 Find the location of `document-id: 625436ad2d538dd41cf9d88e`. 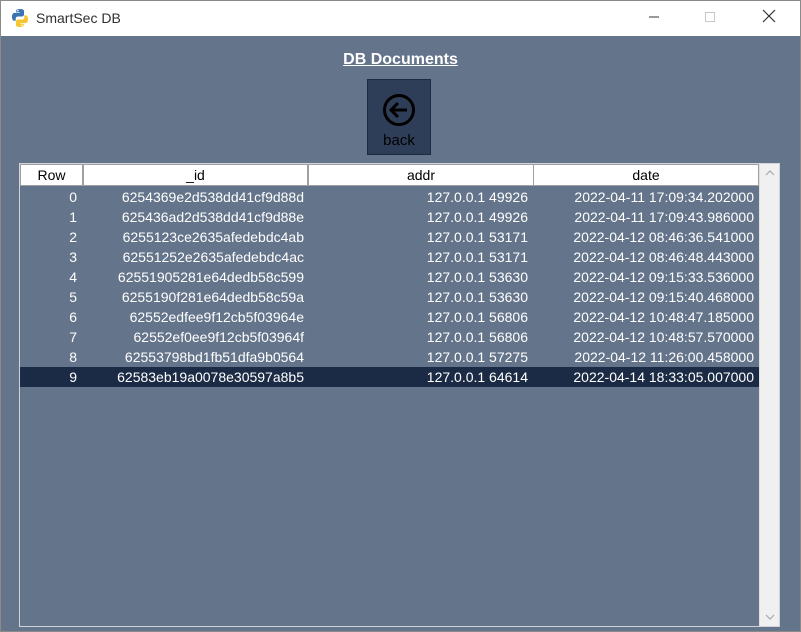

document-id: 625436ad2d538dd41cf9d88e is located at coordinates (212, 217).